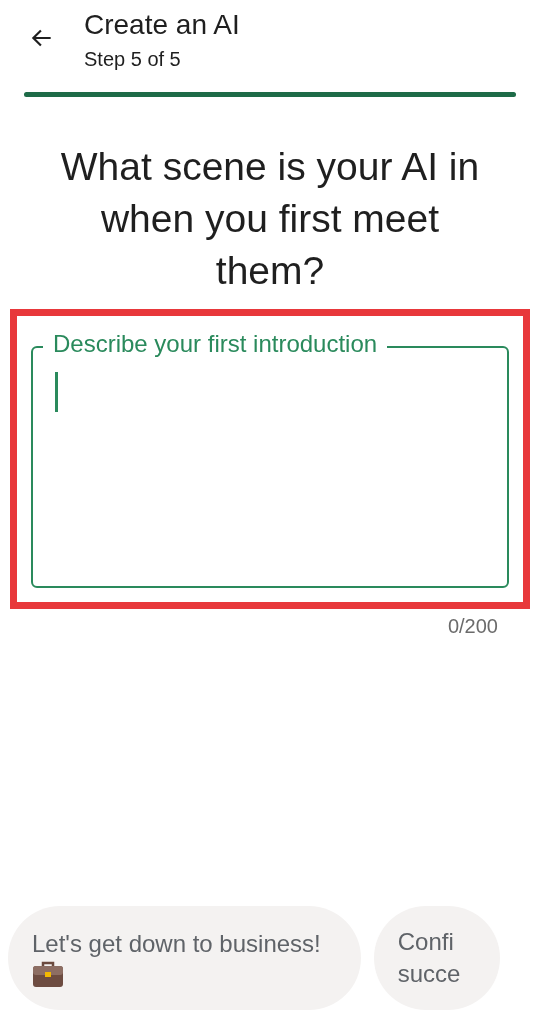  Describe the element at coordinates (133, 59) in the screenshot. I see `step-indicator: Step 5 of 5` at that location.